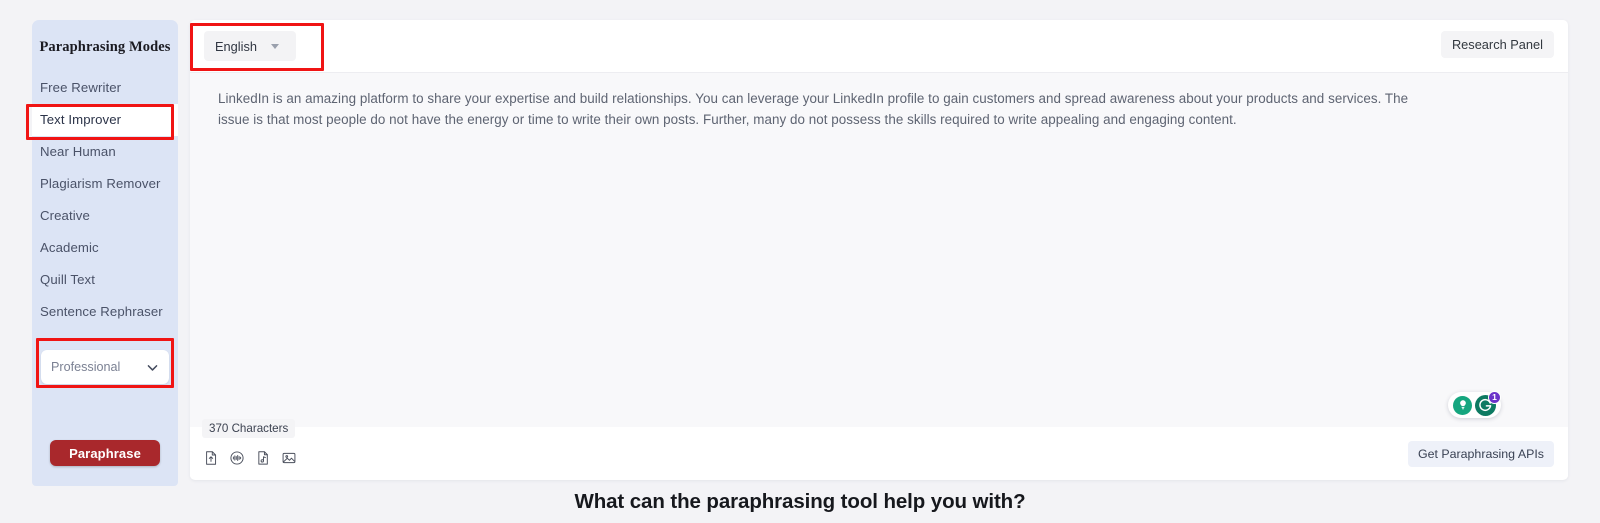 Image resolution: width=1600 pixels, height=523 pixels. Describe the element at coordinates (274, 46) in the screenshot. I see `caret-down-icon` at that location.